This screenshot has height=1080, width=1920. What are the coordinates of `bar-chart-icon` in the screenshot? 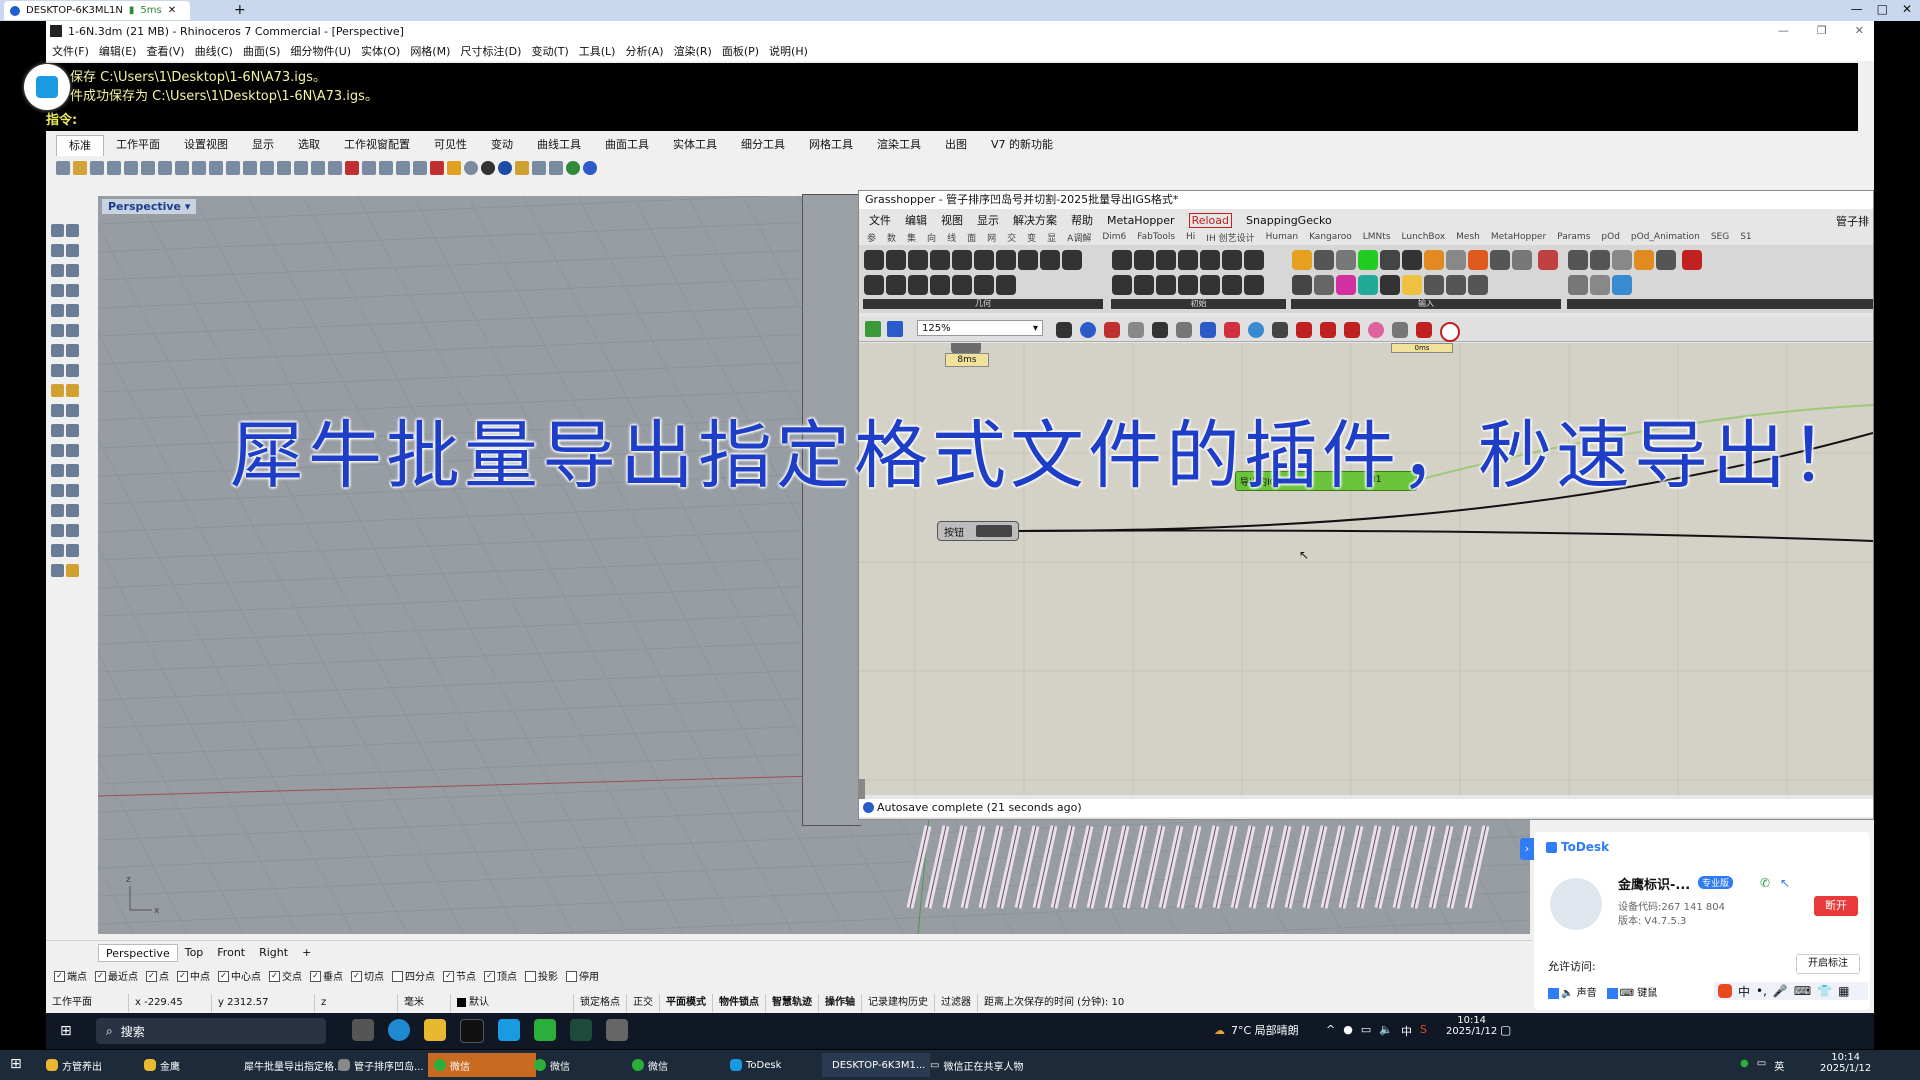 It's located at (1412, 285).